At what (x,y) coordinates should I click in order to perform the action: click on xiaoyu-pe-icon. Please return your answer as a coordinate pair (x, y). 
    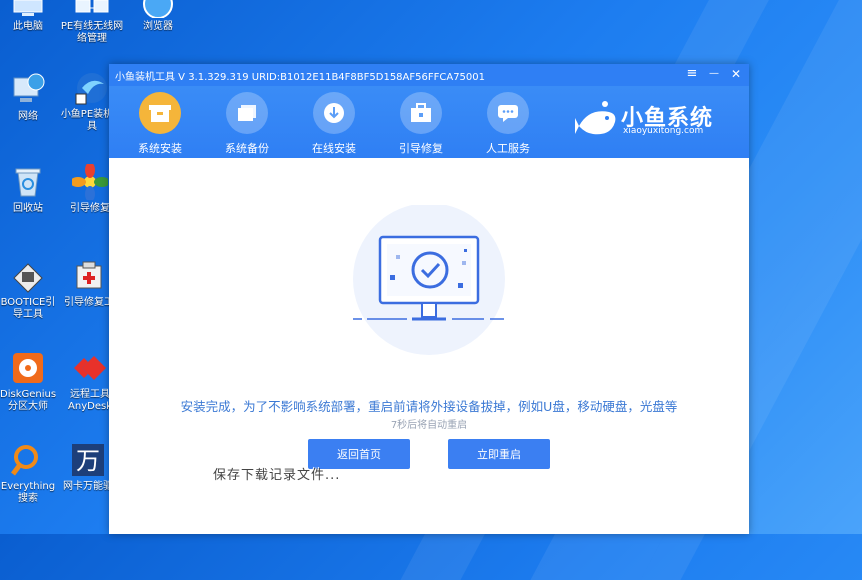
    Looking at the image, I should click on (92, 88).